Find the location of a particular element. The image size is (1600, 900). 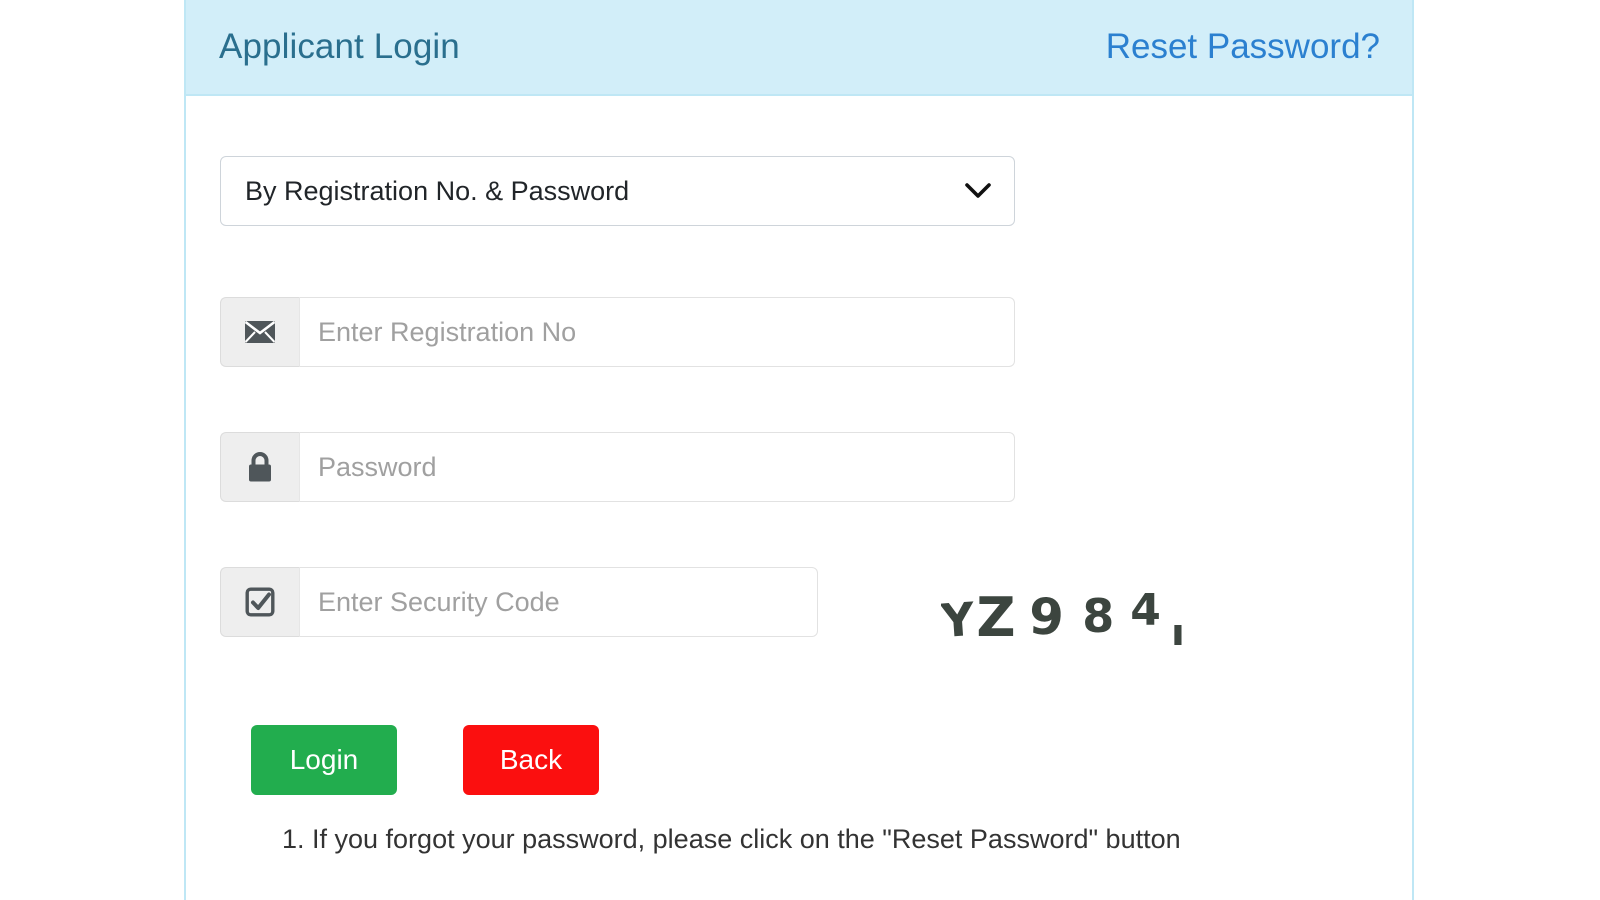

password-input is located at coordinates (657, 467).